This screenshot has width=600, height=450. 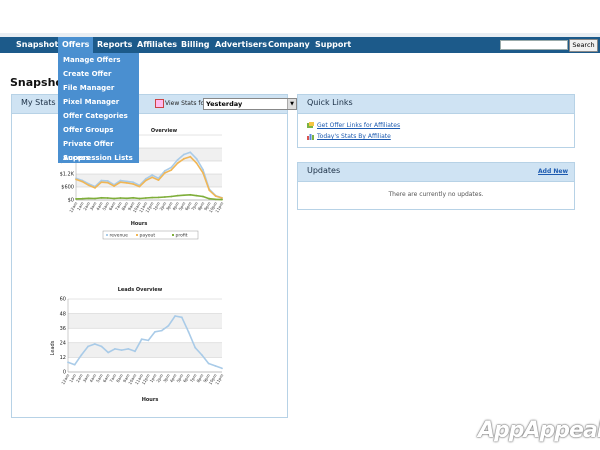 I want to click on menu-item-manage-offers: Manage Offers, so click(x=92, y=60).